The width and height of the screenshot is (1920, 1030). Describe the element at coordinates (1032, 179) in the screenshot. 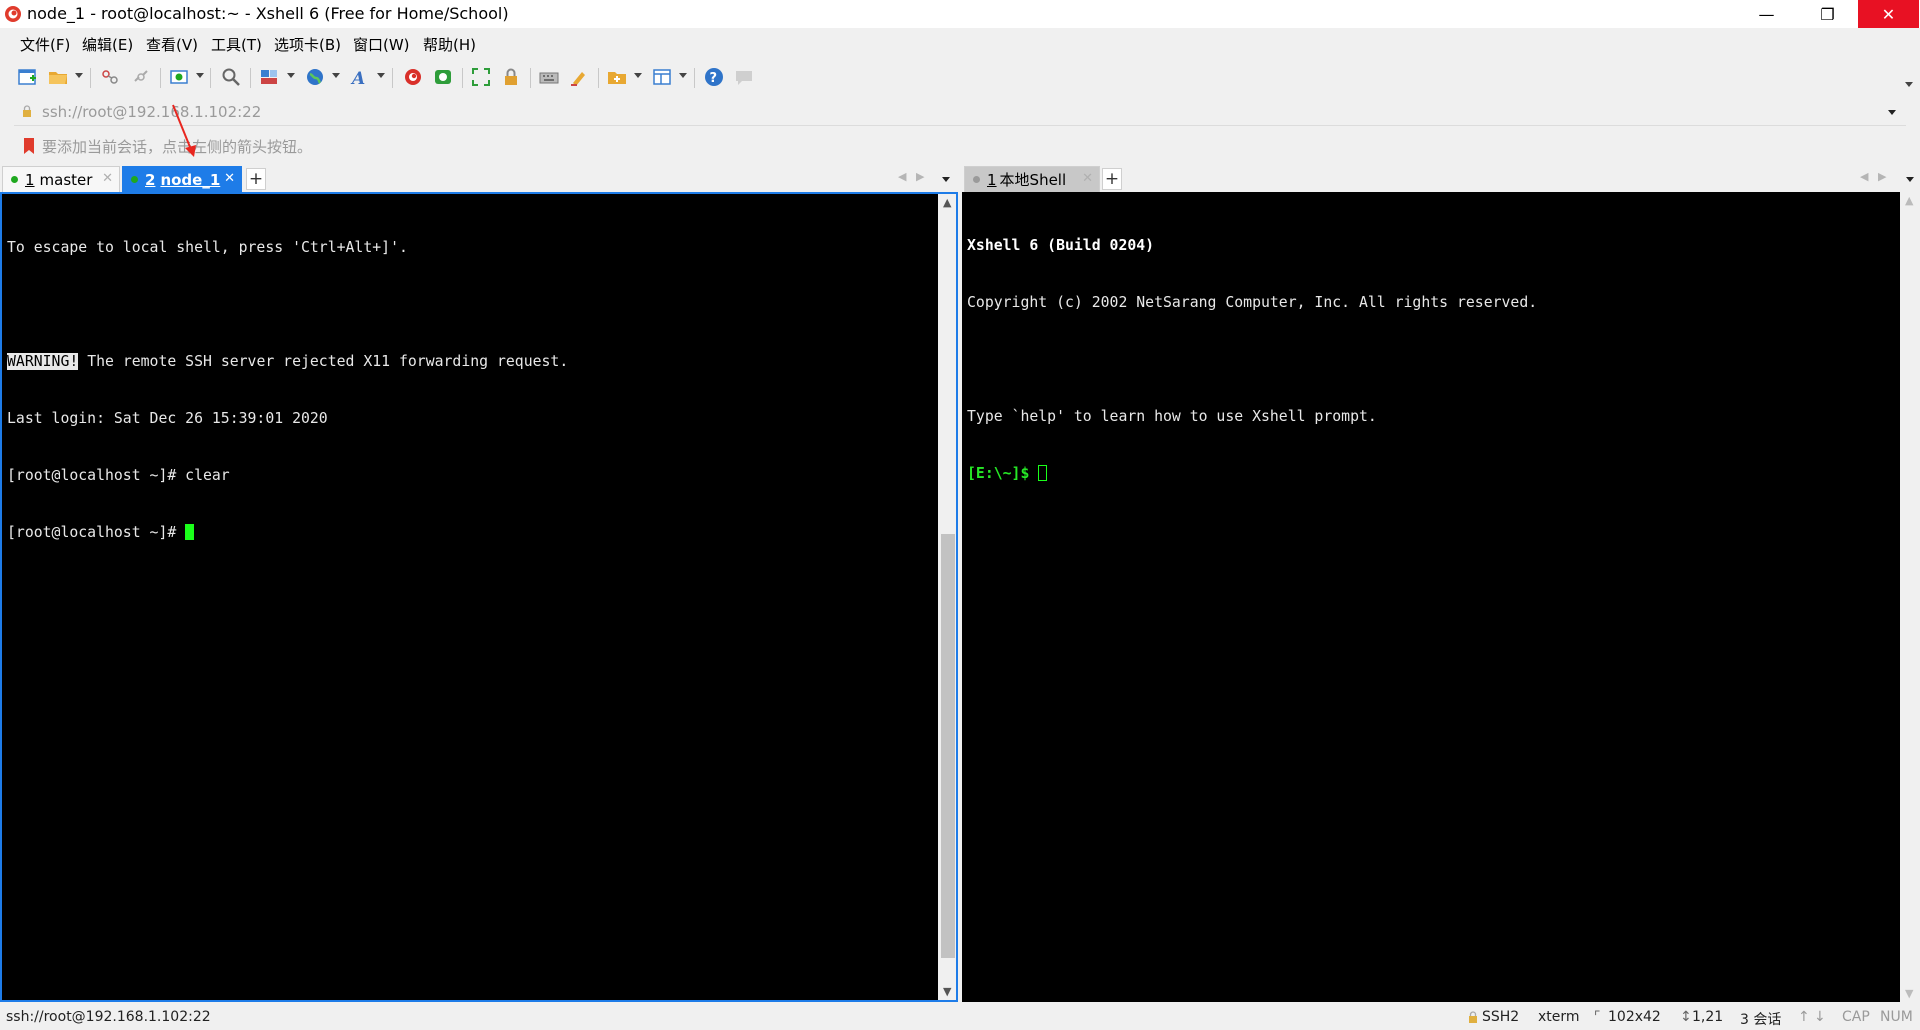

I see `tab-local-shell: 1 本地Shell ✕` at that location.